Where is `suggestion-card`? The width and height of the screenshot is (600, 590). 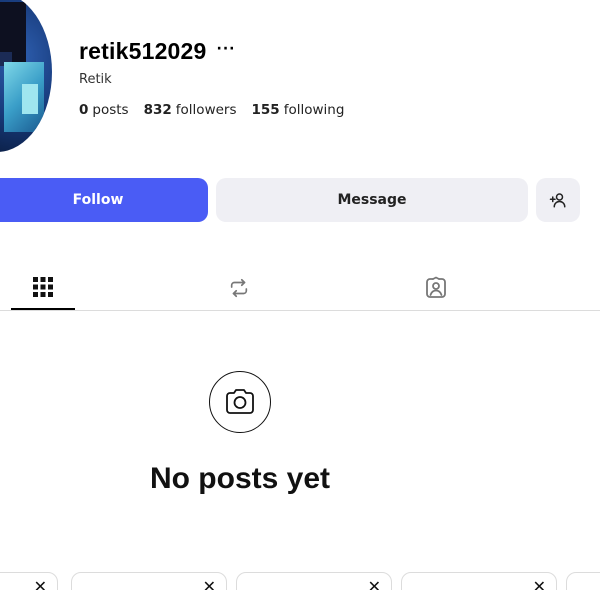
suggestion-card is located at coordinates (583, 581).